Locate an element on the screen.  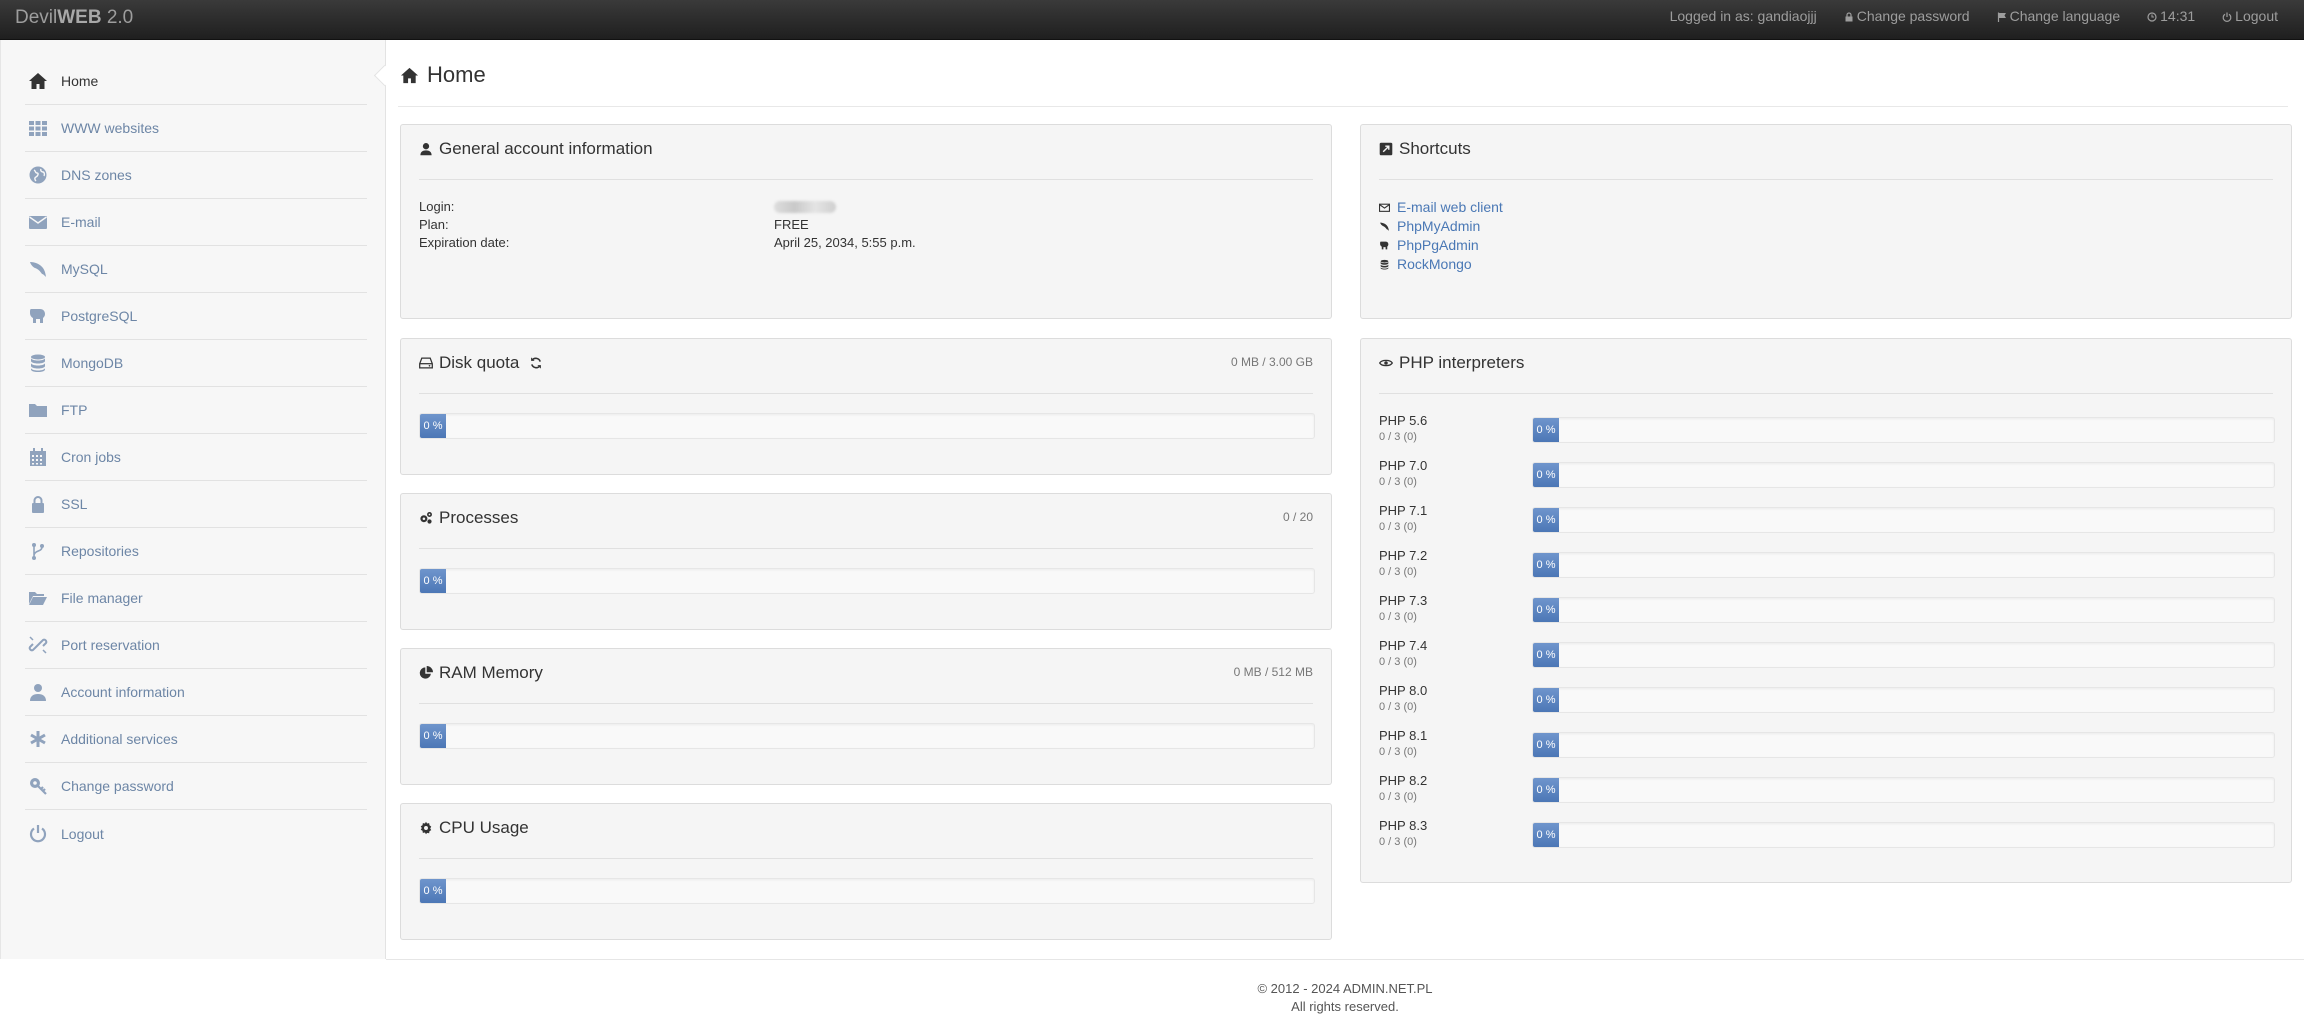
change-password-label: Change password is located at coordinates (1913, 16).